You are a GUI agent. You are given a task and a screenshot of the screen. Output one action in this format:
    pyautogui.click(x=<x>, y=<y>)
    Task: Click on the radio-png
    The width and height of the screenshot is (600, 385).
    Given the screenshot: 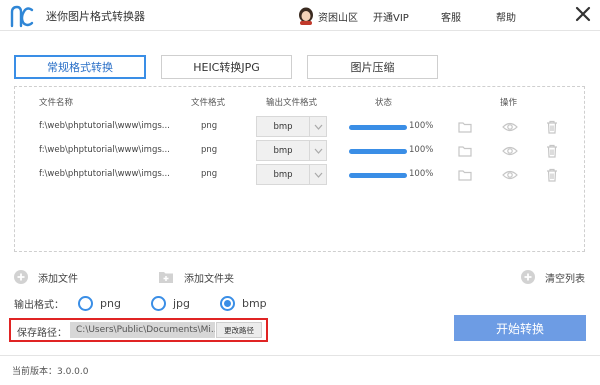 What is the action you would take?
    pyautogui.click(x=85, y=303)
    